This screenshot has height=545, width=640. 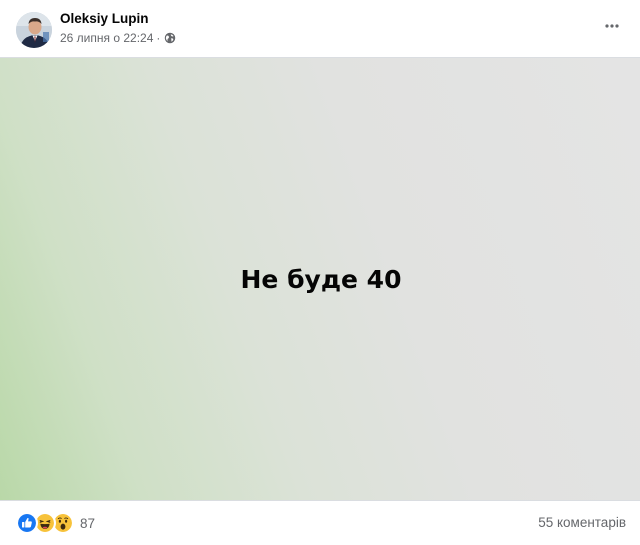 What do you see at coordinates (55, 523) in the screenshot?
I see `reactions-summary: 87` at bounding box center [55, 523].